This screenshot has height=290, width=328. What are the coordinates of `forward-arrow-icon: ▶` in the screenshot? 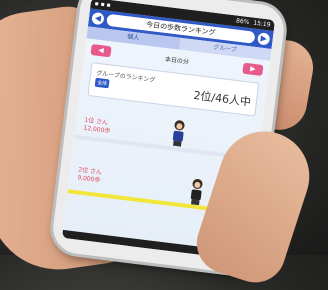 It's located at (263, 39).